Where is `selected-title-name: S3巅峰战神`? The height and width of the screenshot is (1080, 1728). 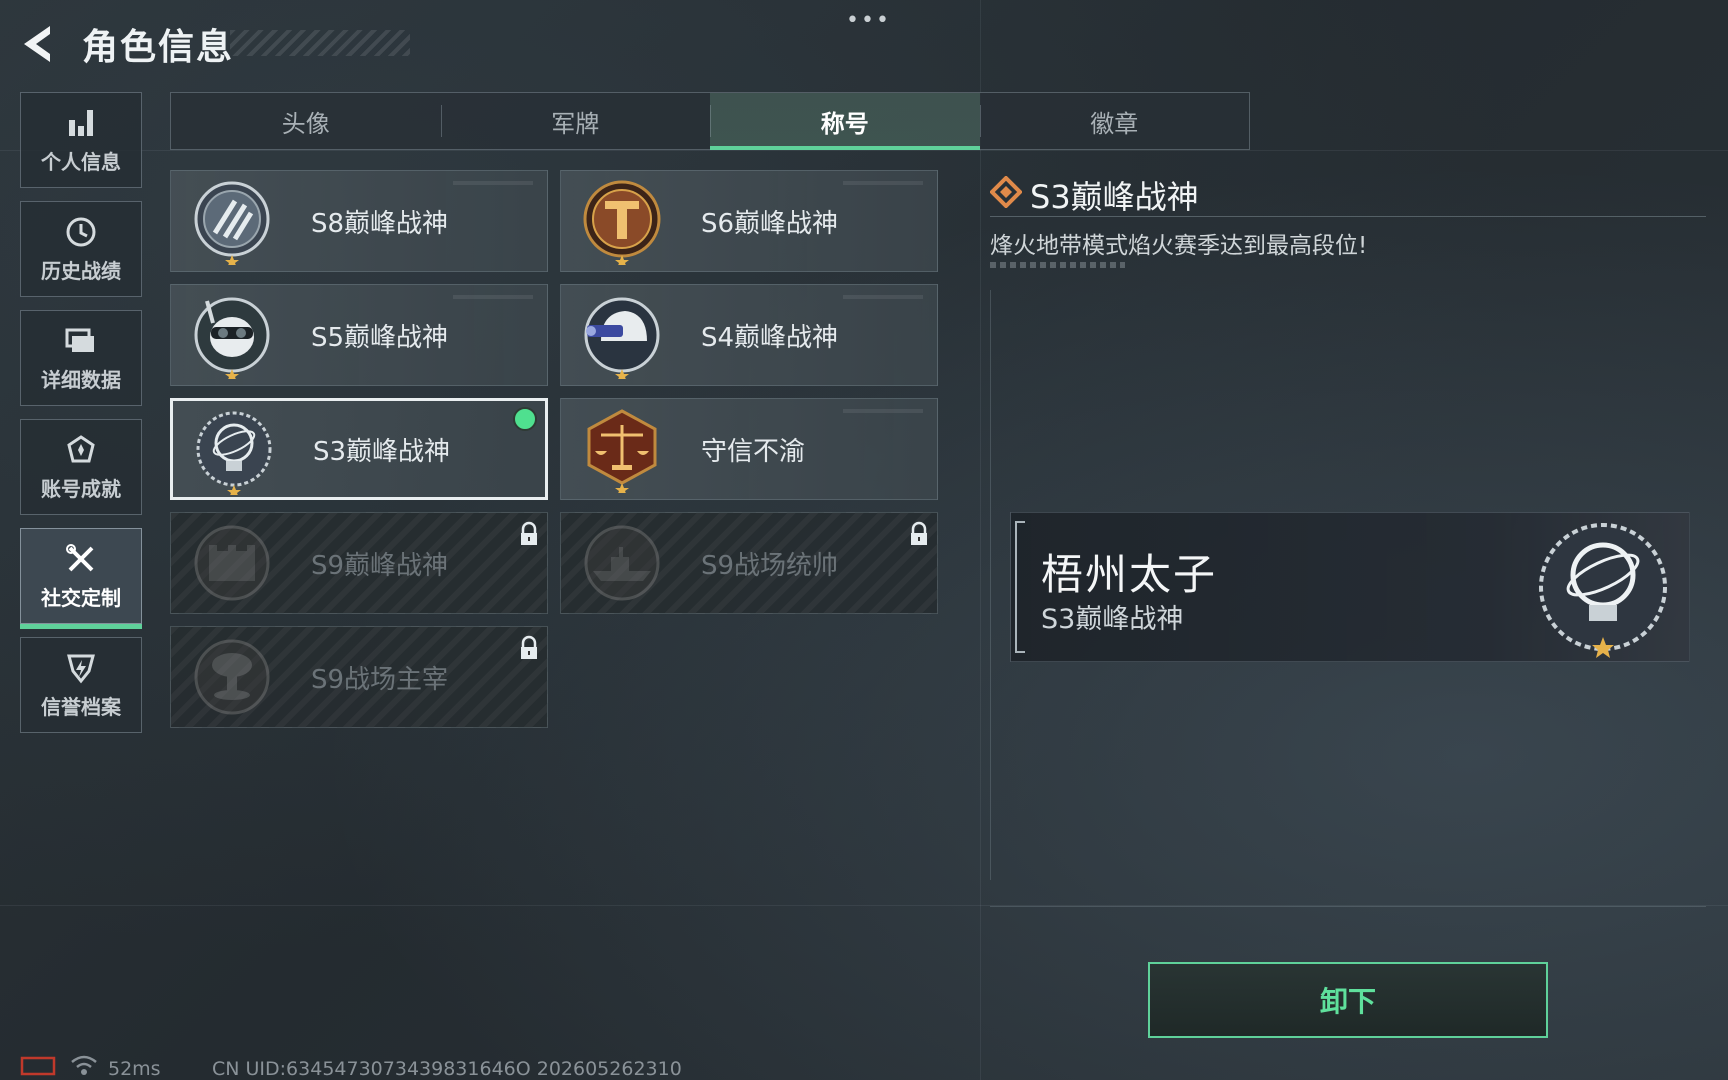 selected-title-name: S3巅峰战神 is located at coordinates (1114, 197).